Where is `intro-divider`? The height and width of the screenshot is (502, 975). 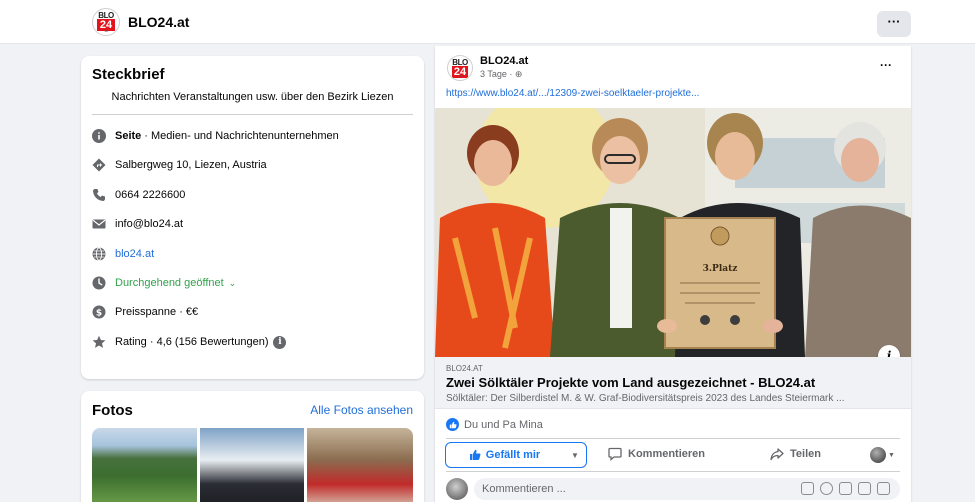 intro-divider is located at coordinates (252, 114).